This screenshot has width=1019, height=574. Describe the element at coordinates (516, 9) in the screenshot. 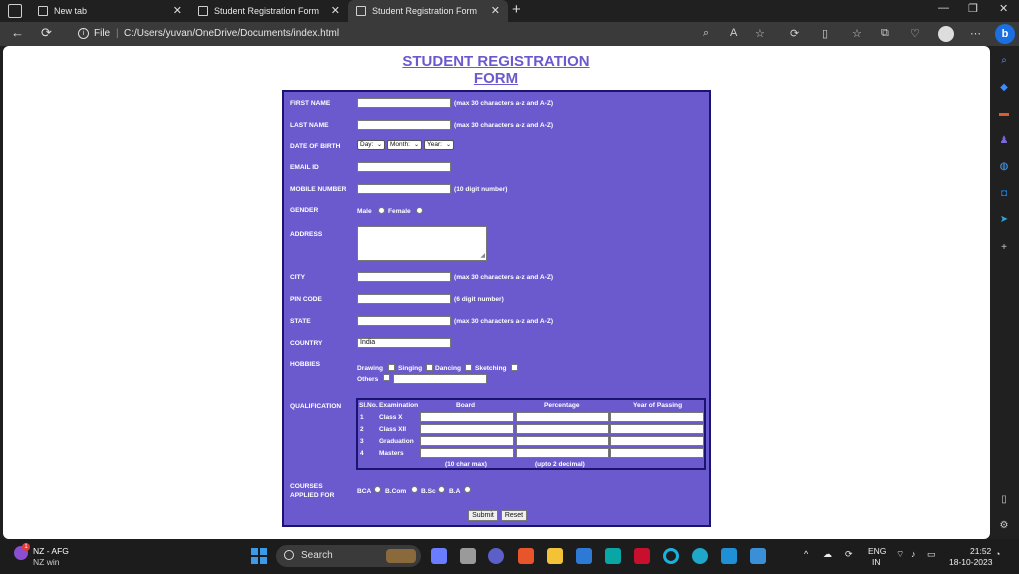

I see `new-tab-button: +` at that location.